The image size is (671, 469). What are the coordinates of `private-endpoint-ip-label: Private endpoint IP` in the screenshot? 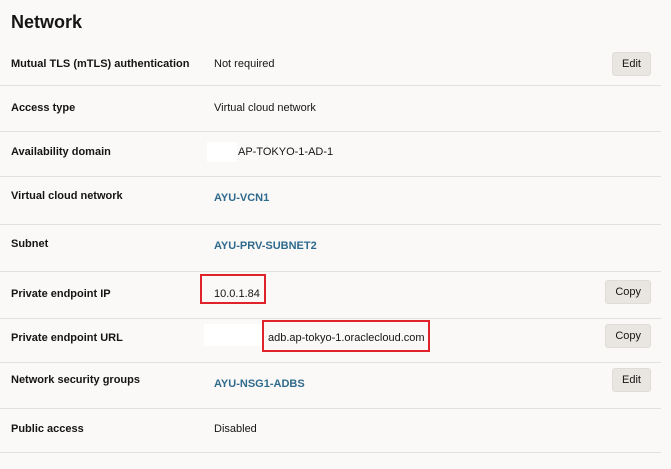 It's located at (61, 294).